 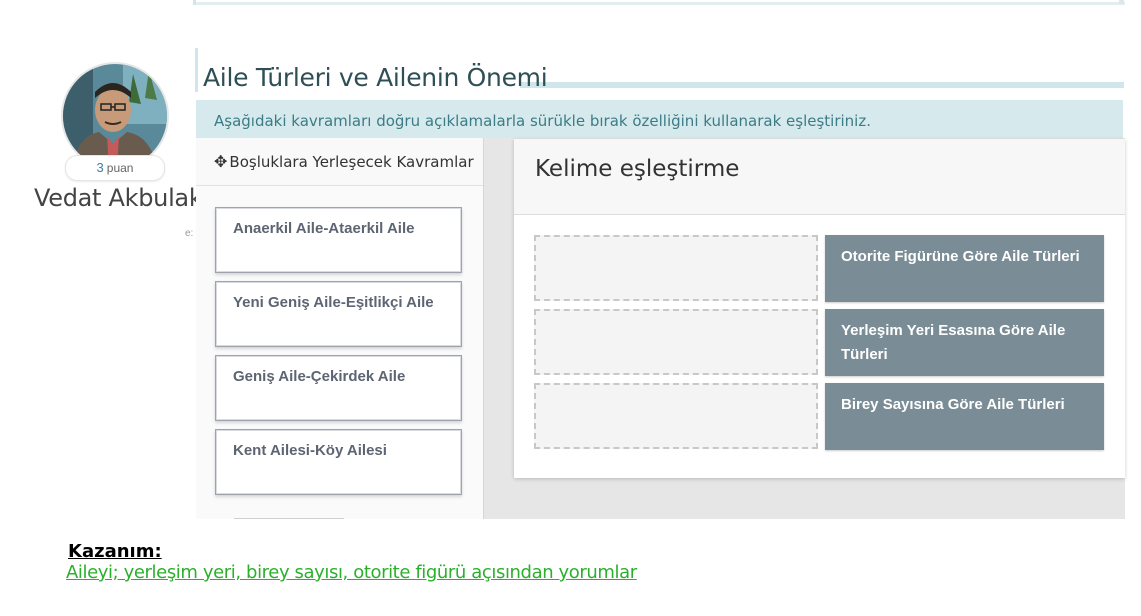 What do you see at coordinates (338, 314) in the screenshot?
I see `concept-card-yeni-genis-esitlikci: Yeni Geniş Aile-Eşitlikçi Aile` at bounding box center [338, 314].